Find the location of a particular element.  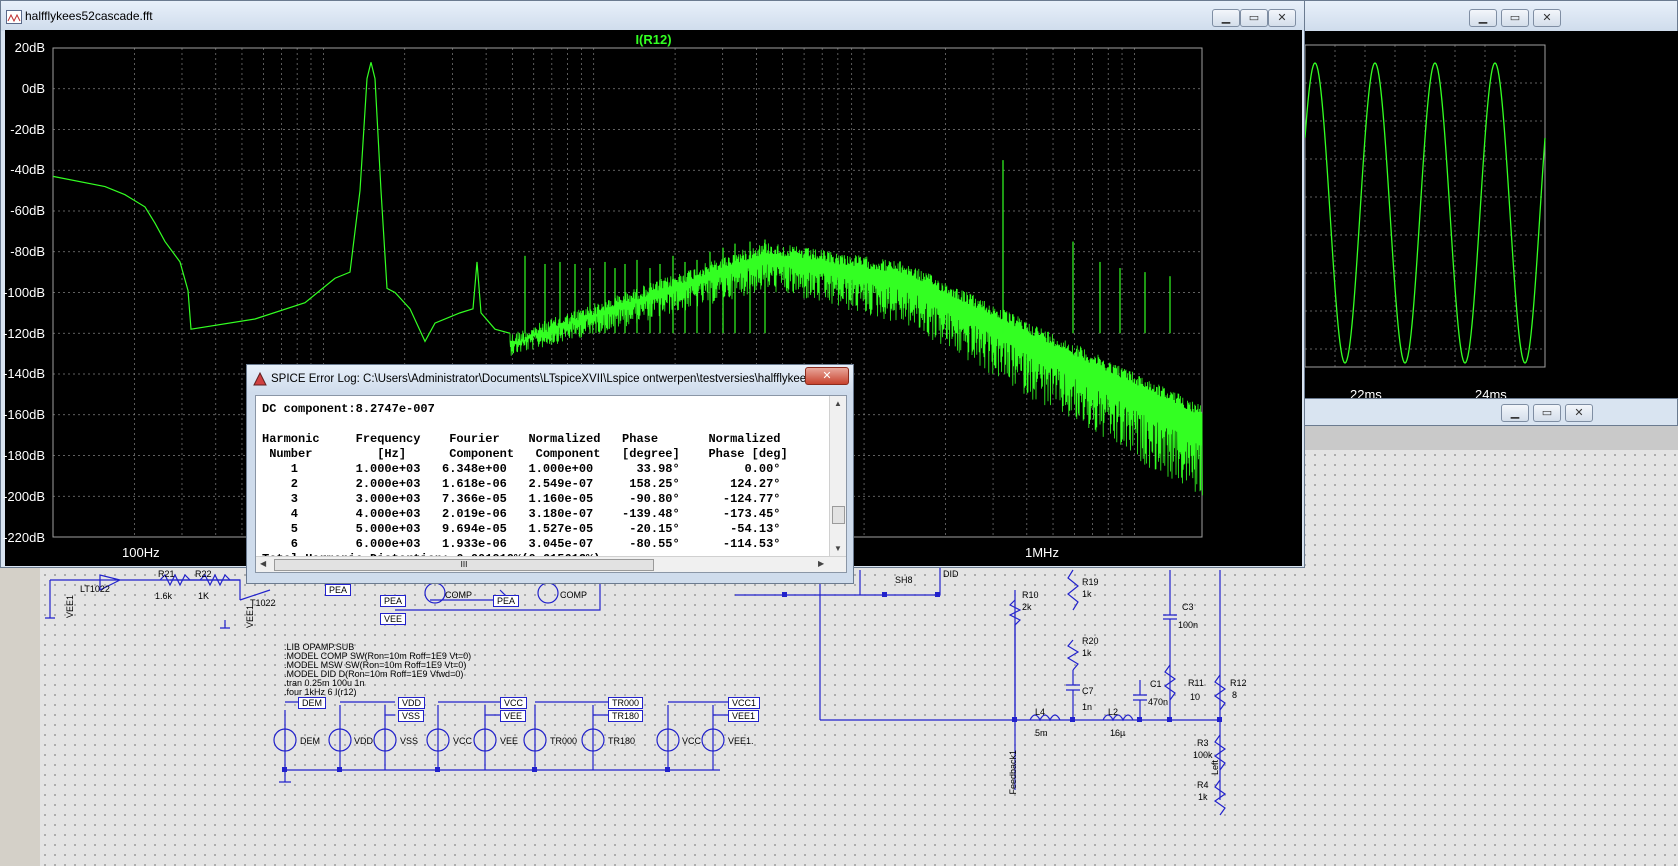

r21-label: R21 is located at coordinates (166, 574).